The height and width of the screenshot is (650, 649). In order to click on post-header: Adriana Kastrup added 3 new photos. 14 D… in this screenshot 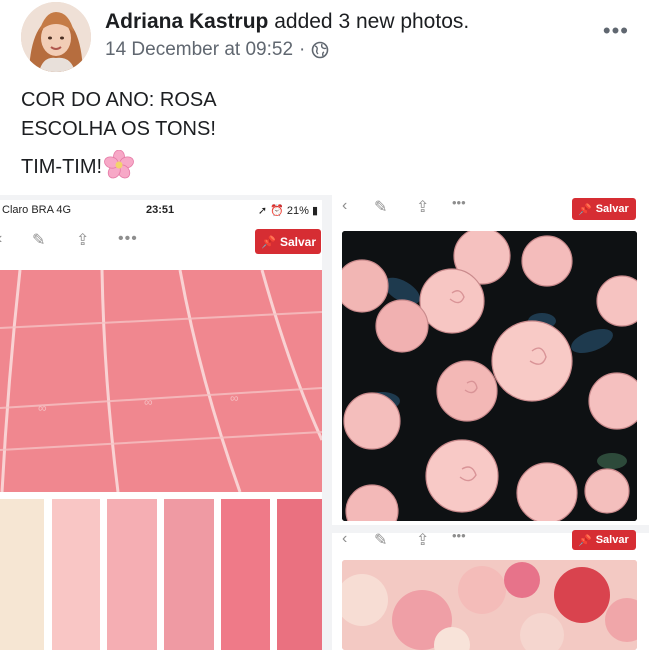, I will do `click(324, 40)`.